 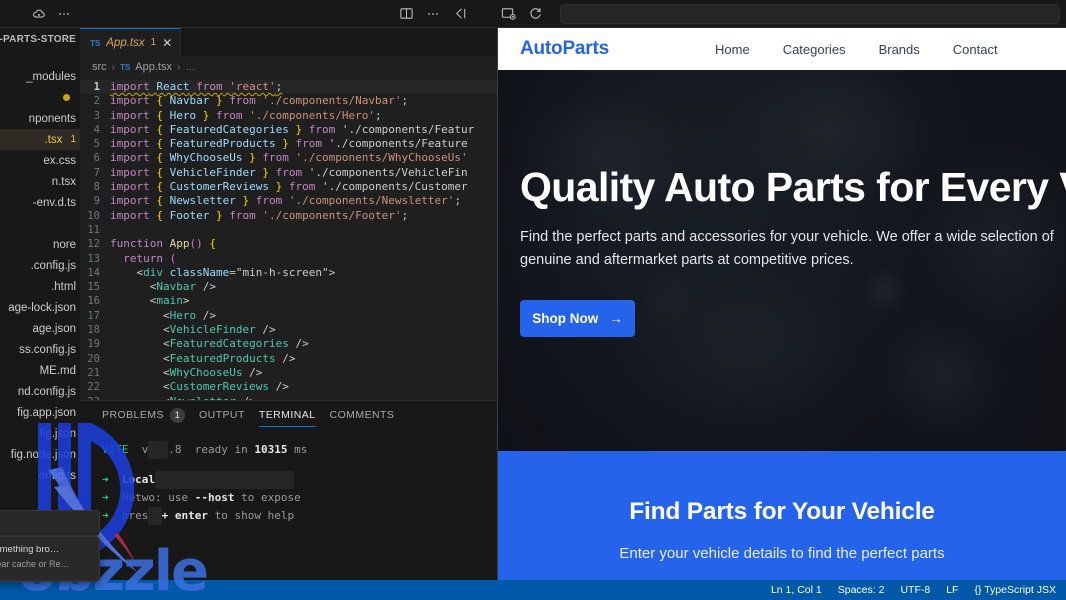 I want to click on titlebar-actions, so click(x=732, y=13).